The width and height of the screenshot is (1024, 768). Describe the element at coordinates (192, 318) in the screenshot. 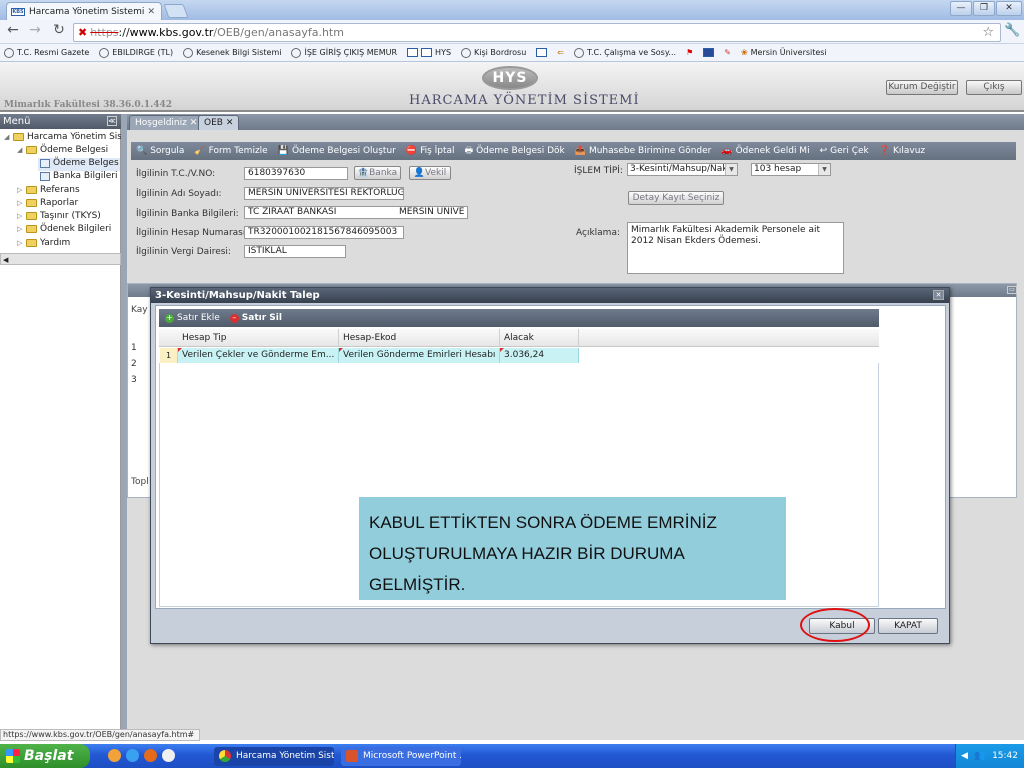

I see `add-row-button: + Satır Ekle` at that location.